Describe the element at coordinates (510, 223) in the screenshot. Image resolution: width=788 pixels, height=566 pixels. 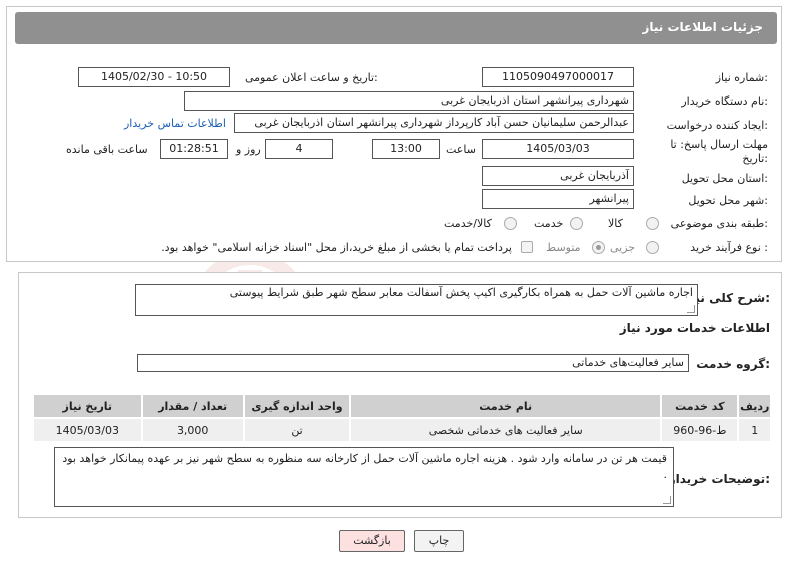
I see `category-radio-both` at that location.